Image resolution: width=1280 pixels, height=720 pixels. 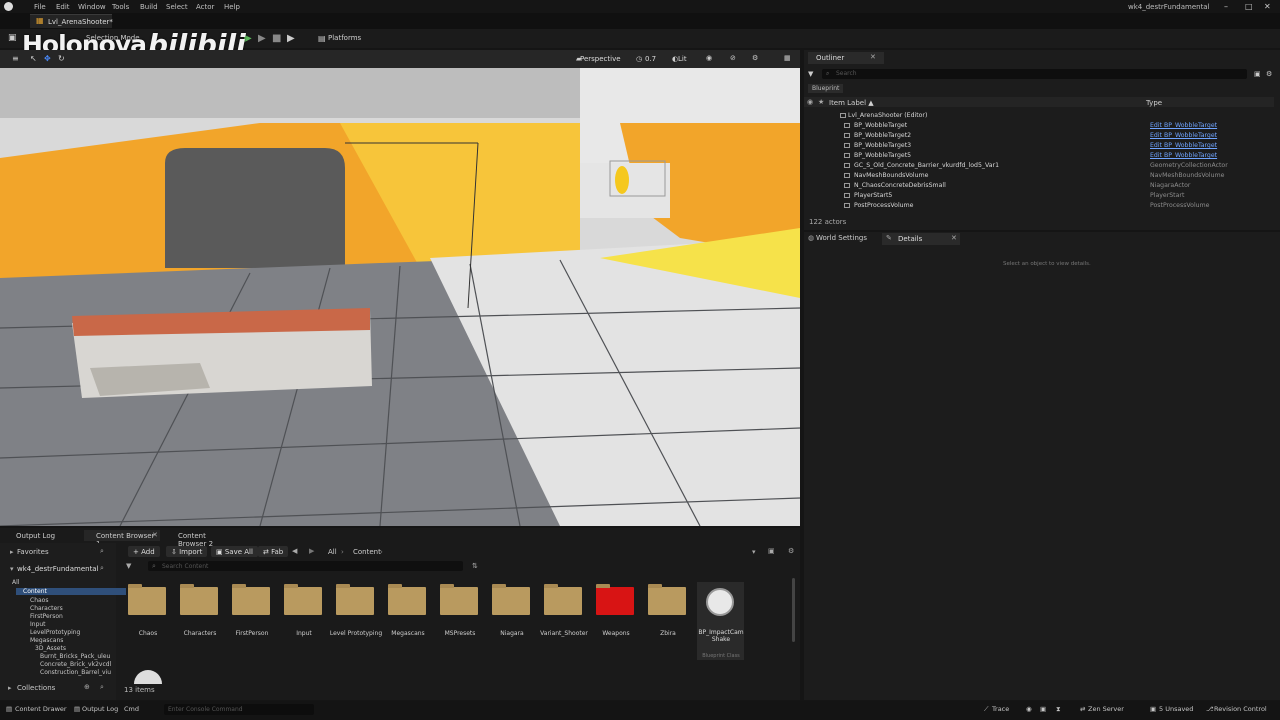 I want to click on folder-variant-shooter, so click(x=563, y=599).